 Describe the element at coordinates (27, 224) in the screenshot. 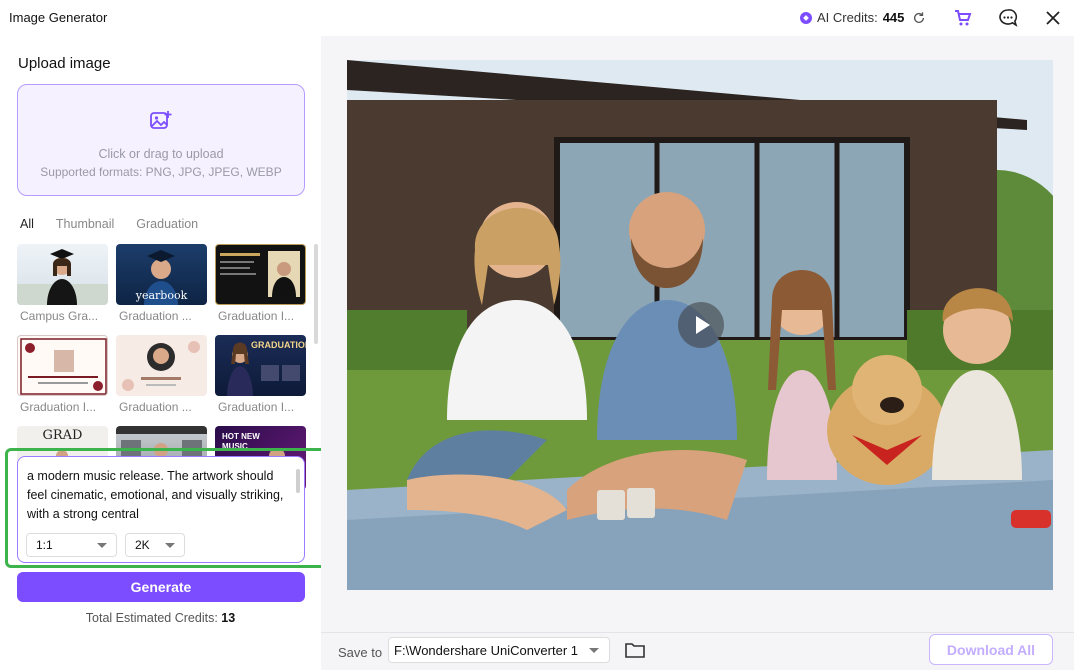

I see `tab-all: All` at that location.